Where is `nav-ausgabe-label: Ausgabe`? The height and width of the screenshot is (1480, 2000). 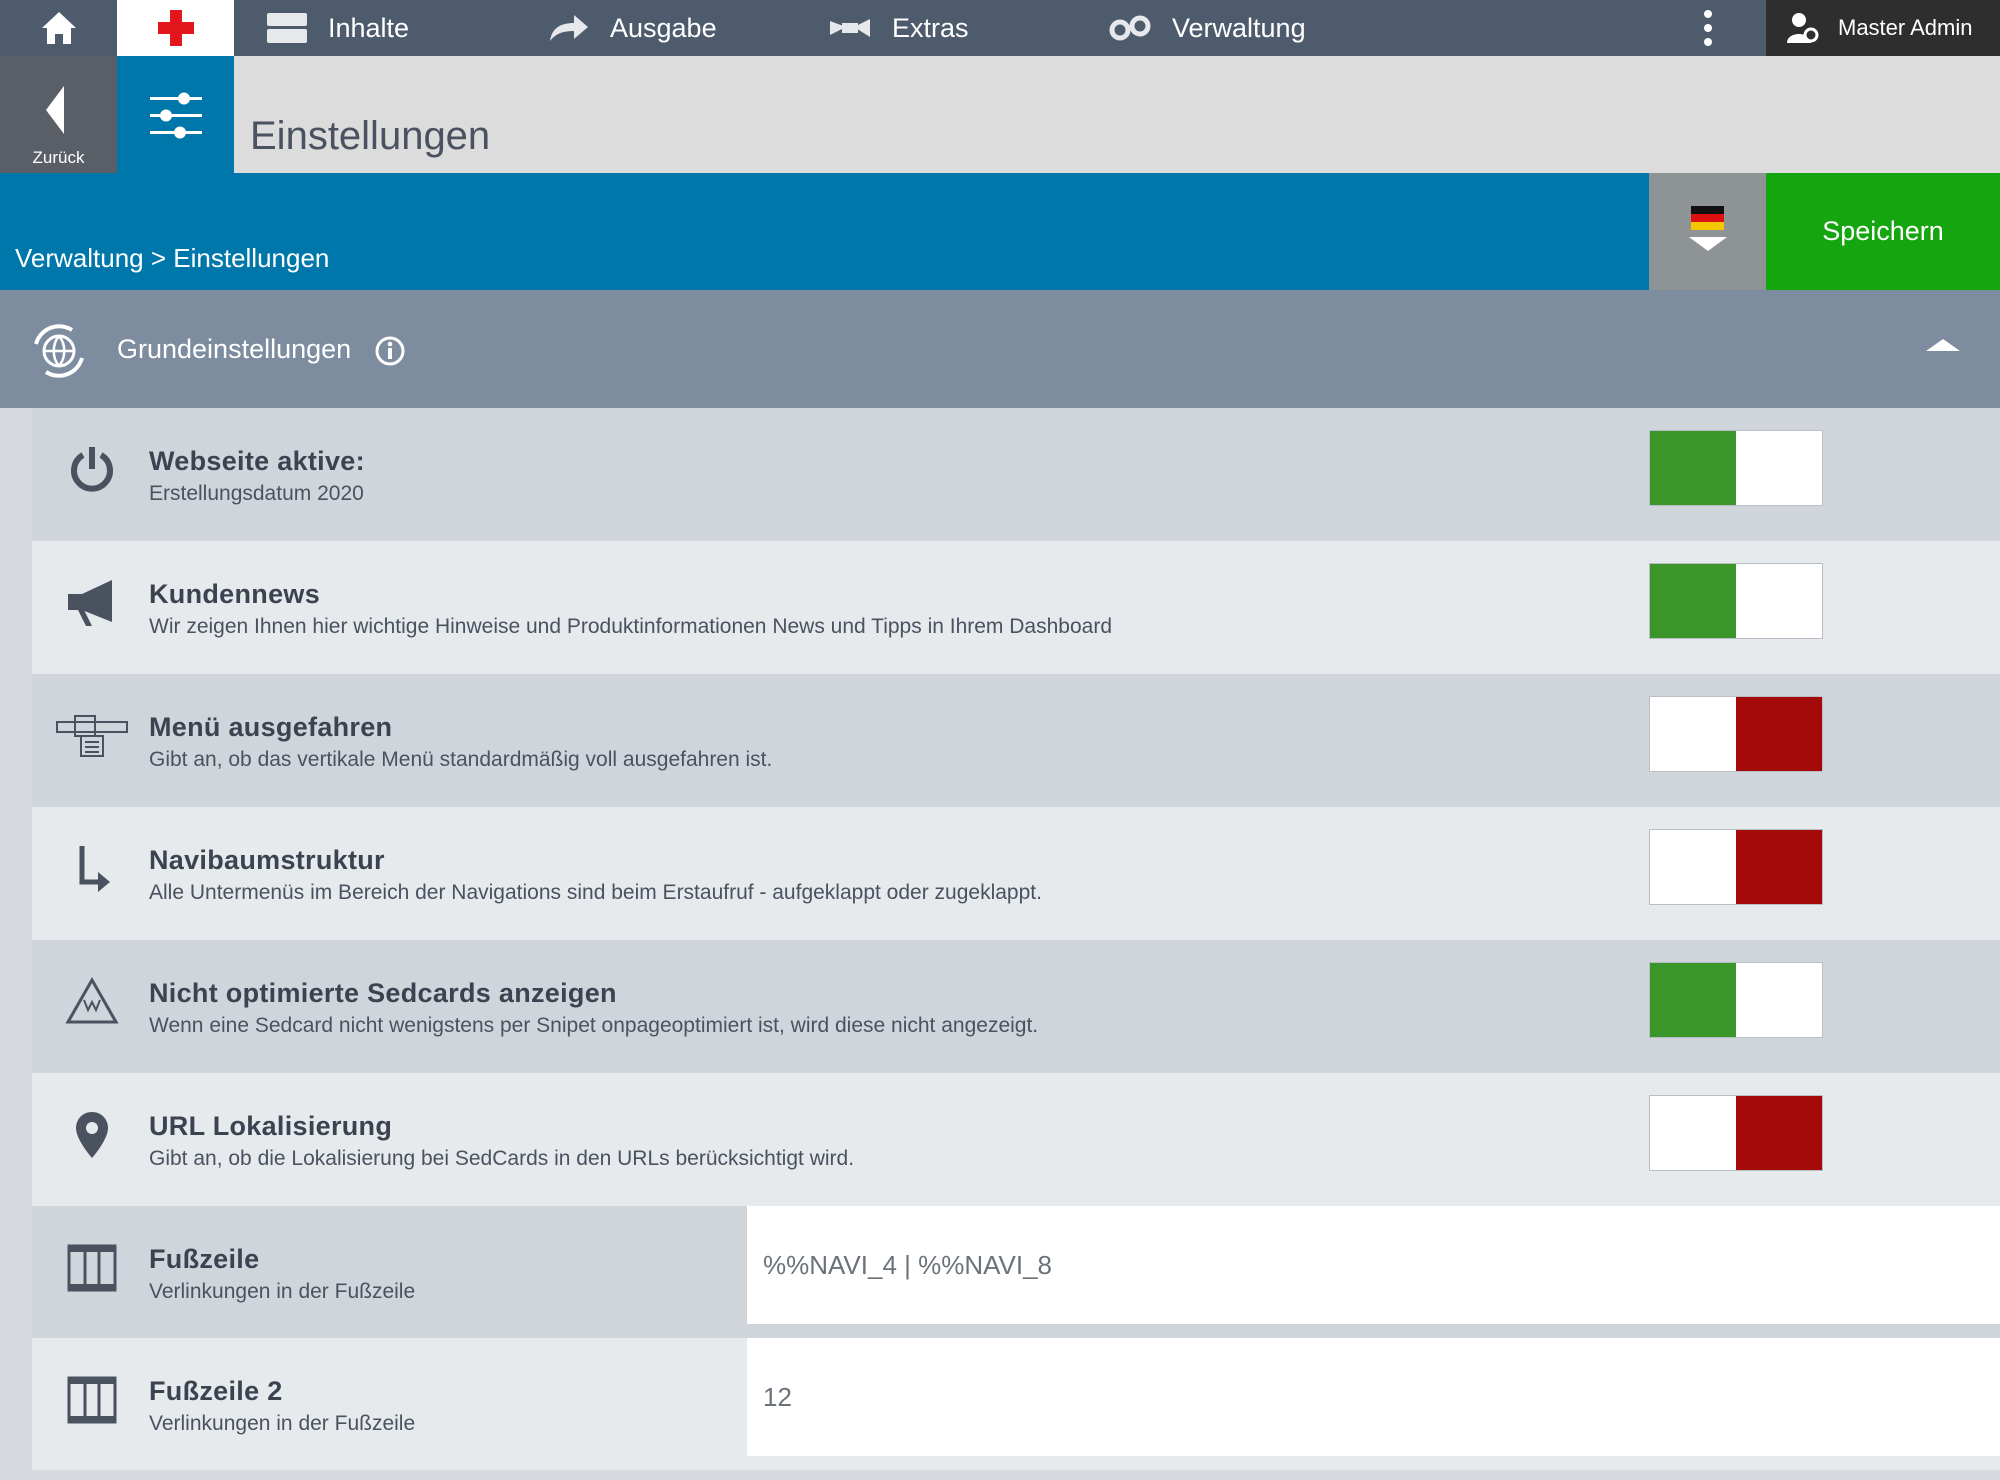
nav-ausgabe-label: Ausgabe is located at coordinates (663, 27).